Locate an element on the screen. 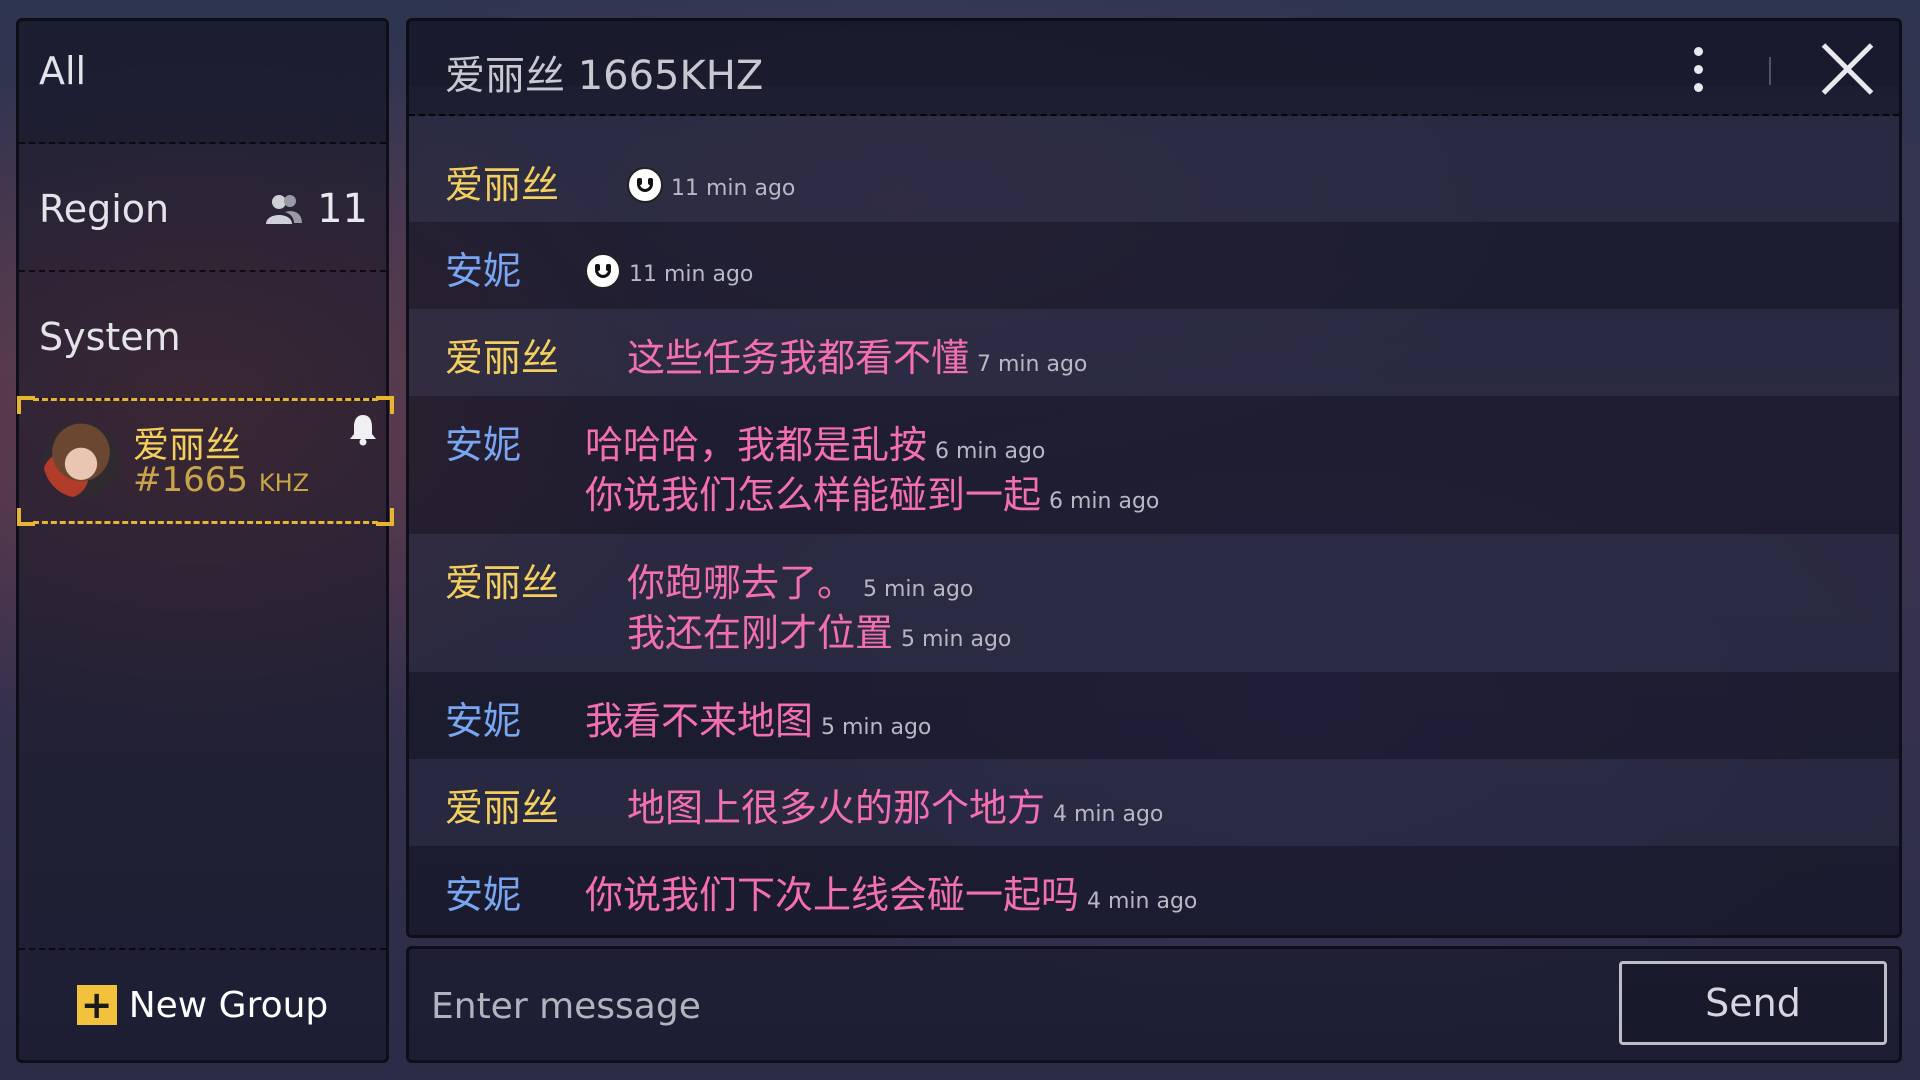 This screenshot has width=1920, height=1080. message-row: 爱丽丝 11 min ago is located at coordinates (1154, 179).